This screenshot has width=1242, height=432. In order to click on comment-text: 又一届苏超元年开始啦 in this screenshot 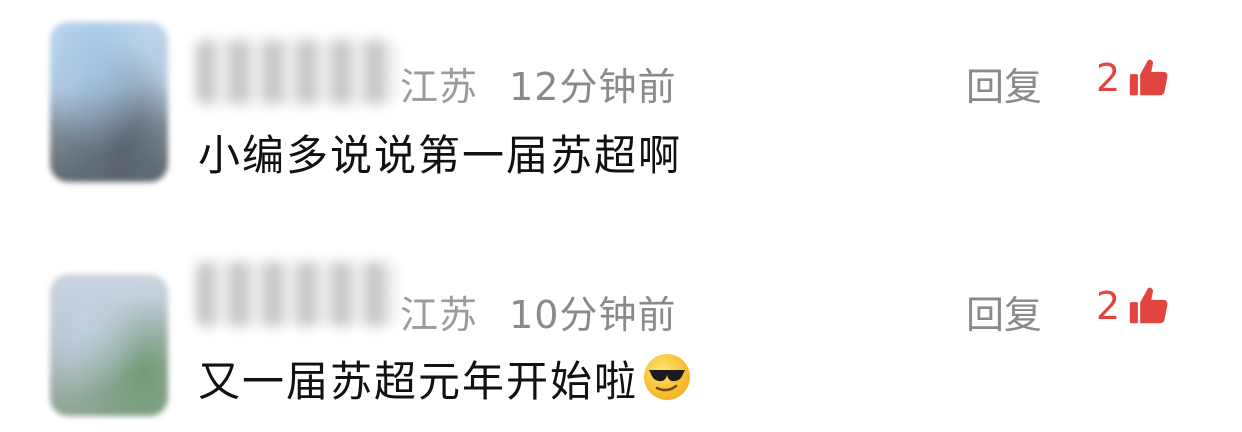, I will do `click(418, 381)`.